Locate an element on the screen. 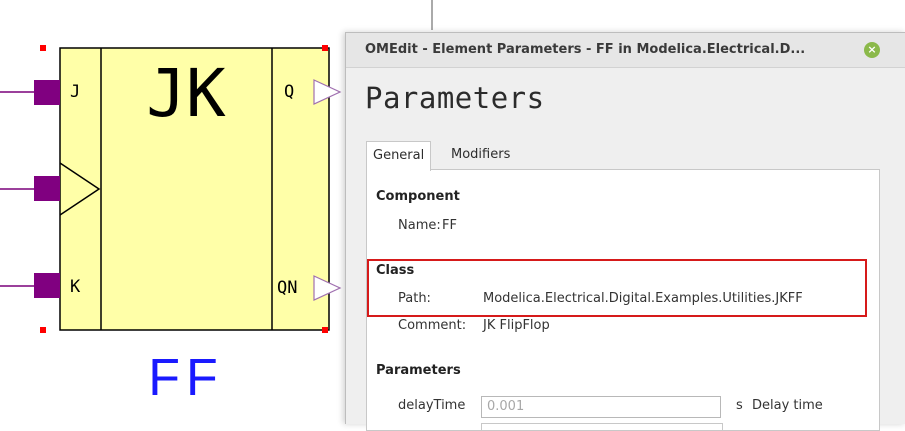 This screenshot has width=905, height=431. path-label: Path: is located at coordinates (414, 298).